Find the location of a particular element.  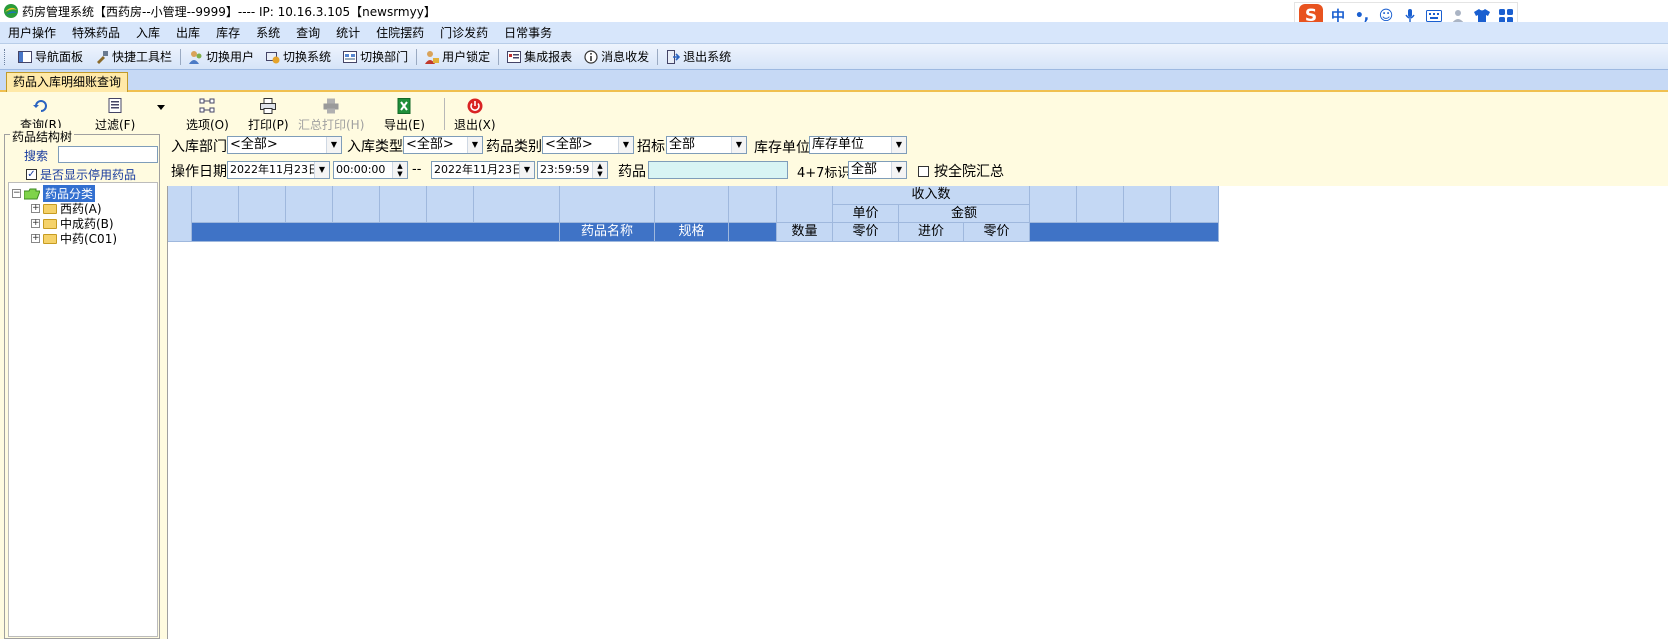

tab-stock-in-detail-query: 药品入库明细账查询 is located at coordinates (67, 82).